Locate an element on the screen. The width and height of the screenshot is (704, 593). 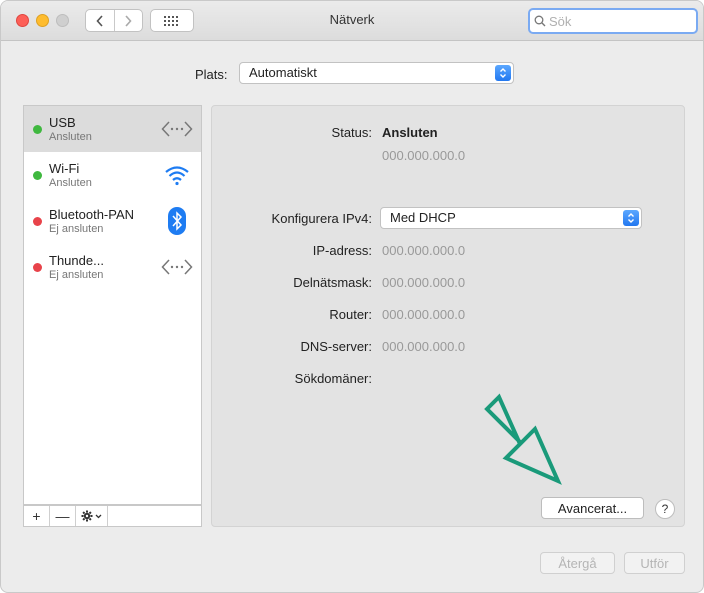
subnet-mask-value: 000.000.000.0 is located at coordinates (424, 282).